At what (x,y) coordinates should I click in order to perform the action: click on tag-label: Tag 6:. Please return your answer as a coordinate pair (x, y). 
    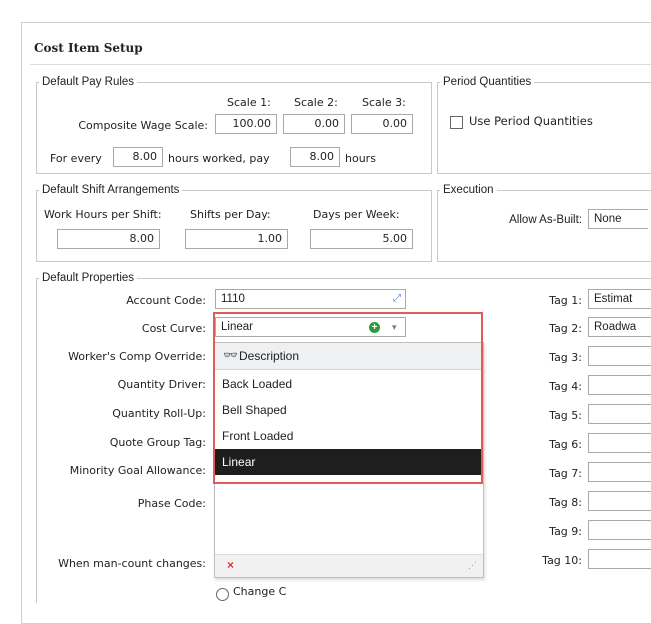
    Looking at the image, I should click on (565, 444).